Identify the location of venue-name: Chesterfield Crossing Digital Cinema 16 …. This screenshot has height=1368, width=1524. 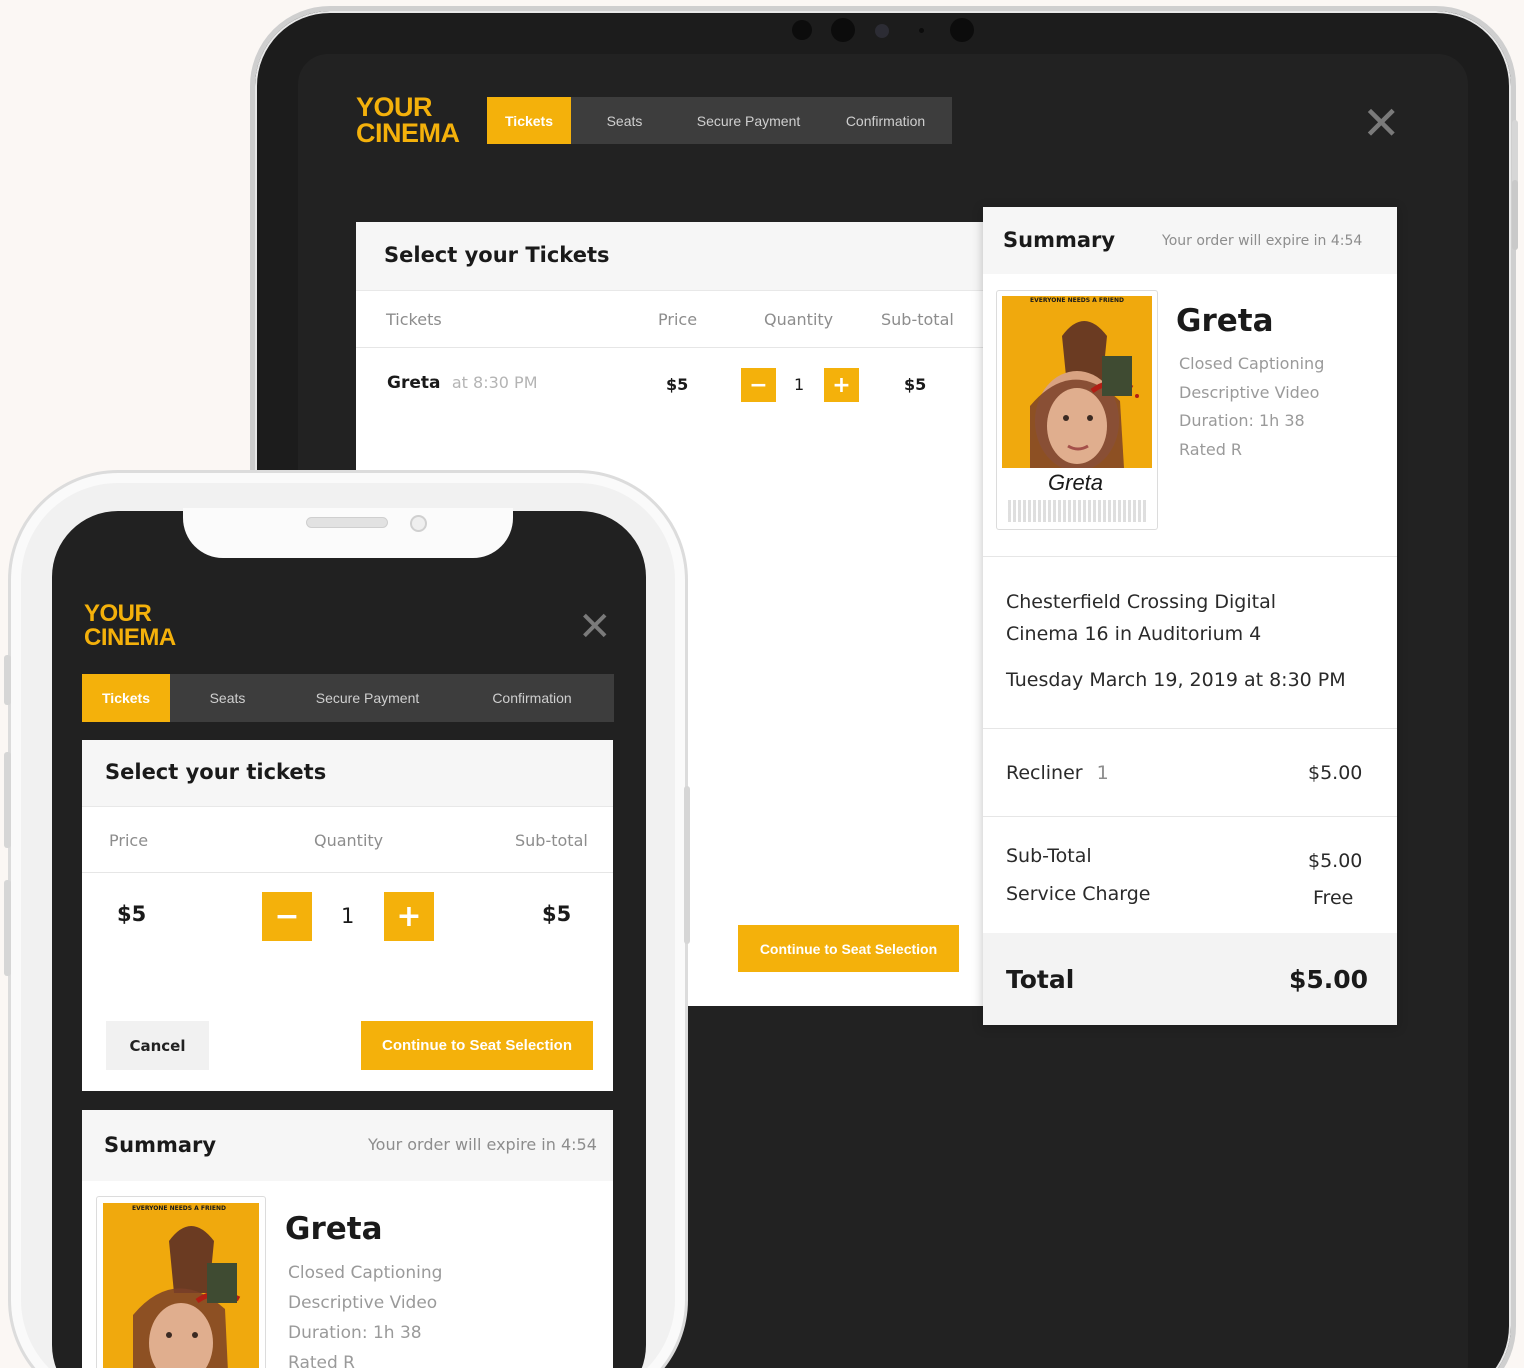
(1141, 618).